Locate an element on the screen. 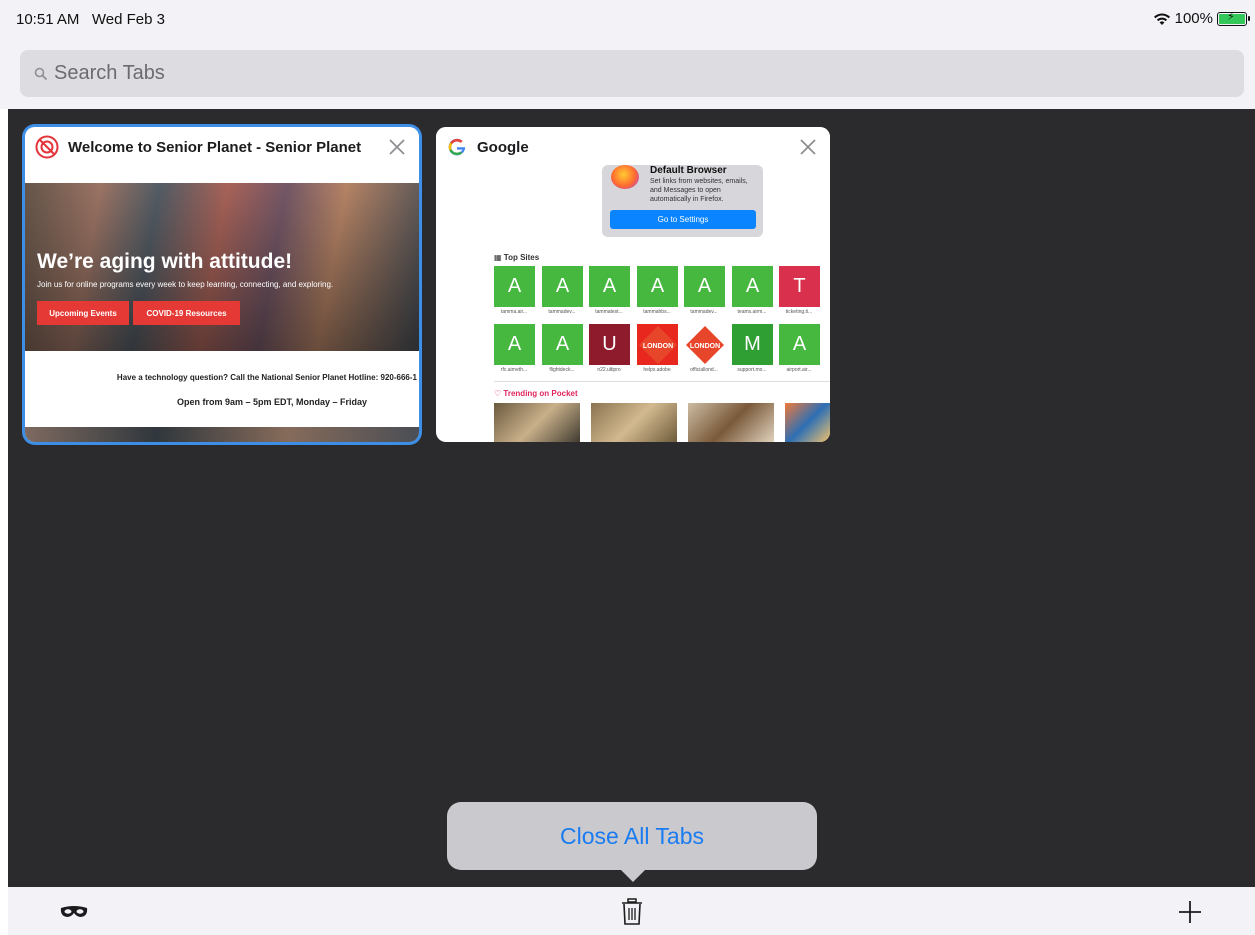  battery-level is located at coordinates (1232, 17).